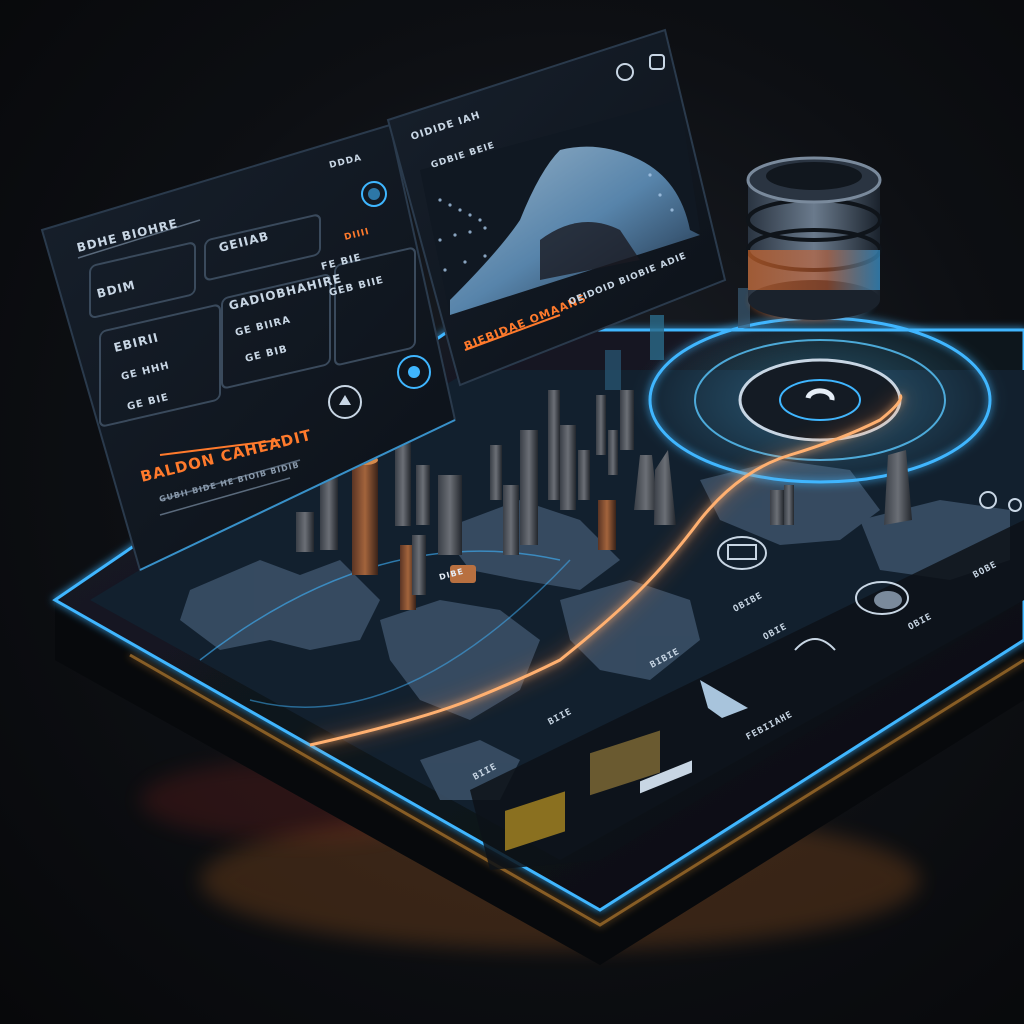 This screenshot has width=1024, height=1024. I want to click on stacked-cylinder, so click(814, 238).